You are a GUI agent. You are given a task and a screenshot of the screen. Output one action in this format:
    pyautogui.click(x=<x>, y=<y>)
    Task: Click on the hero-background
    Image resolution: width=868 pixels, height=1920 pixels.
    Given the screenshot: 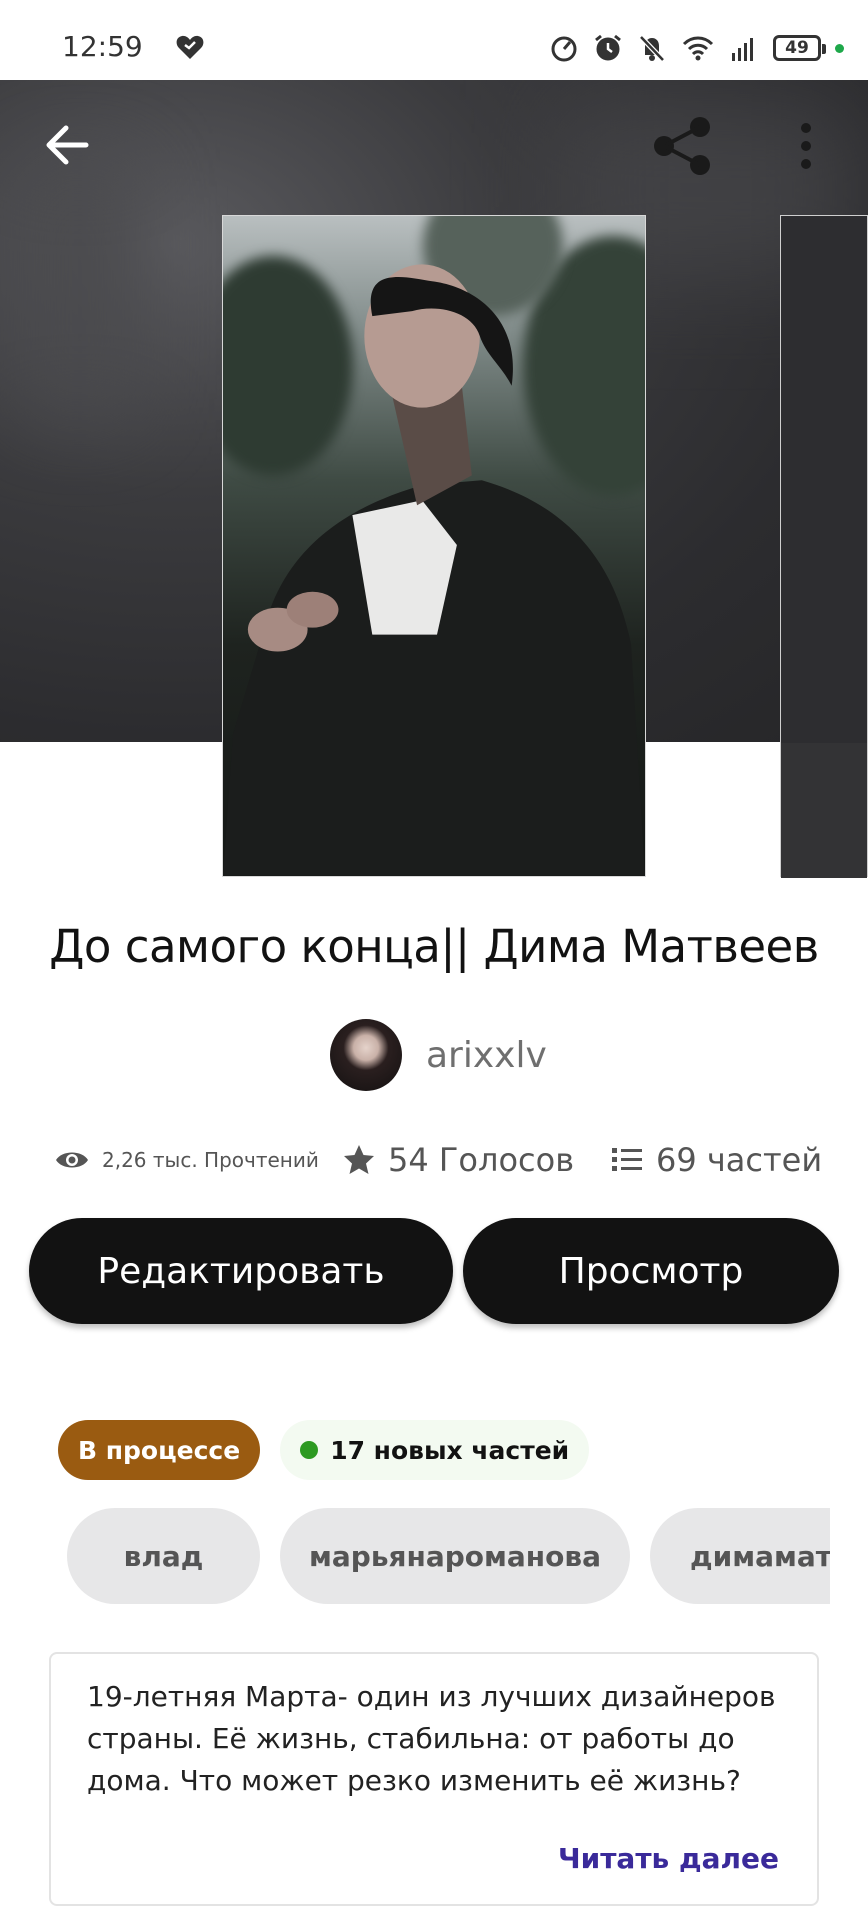 What is the action you would take?
    pyautogui.click(x=80, y=290)
    